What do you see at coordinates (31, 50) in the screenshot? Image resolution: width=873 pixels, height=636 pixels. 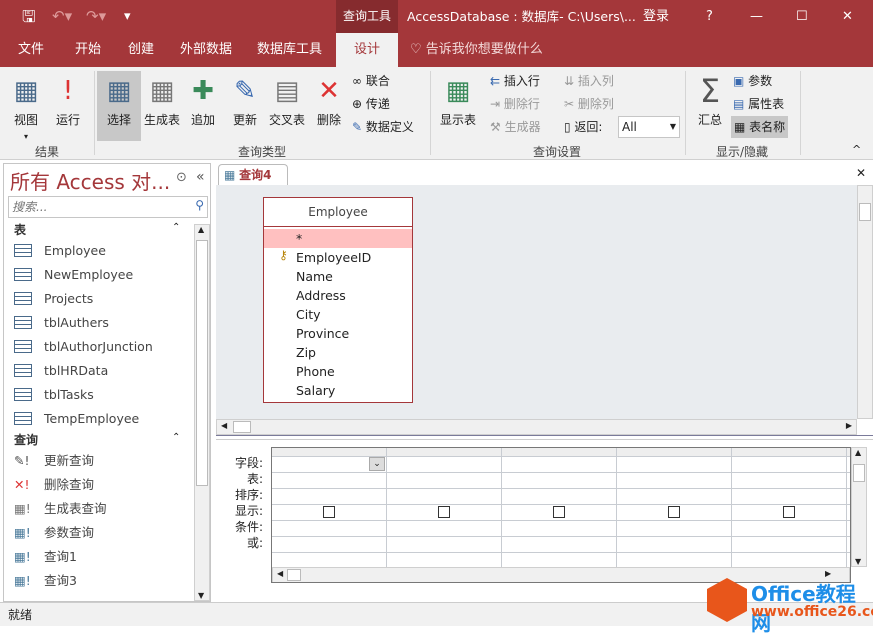 I see `tab-file: 文件` at bounding box center [31, 50].